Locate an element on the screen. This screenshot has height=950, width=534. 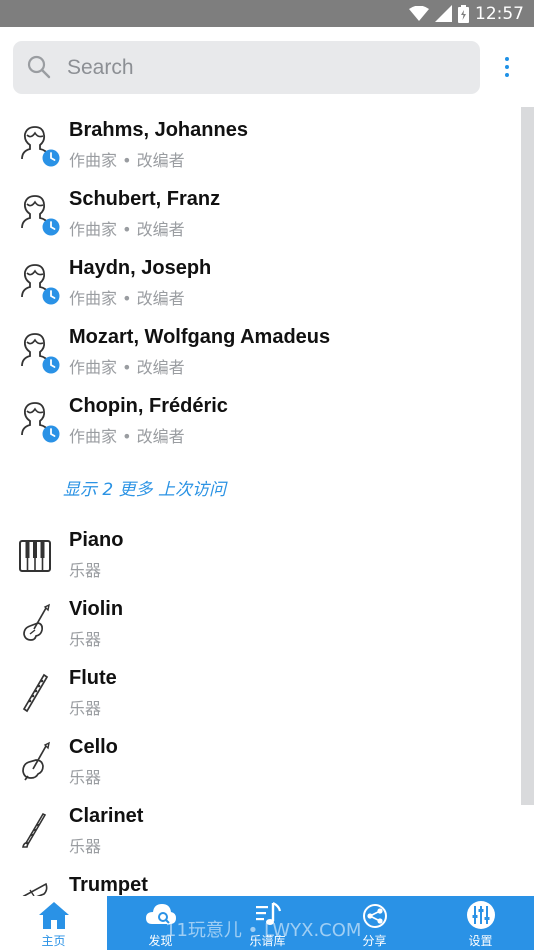
composer-name: Brahms, Johannes is located at coordinates (158, 130).